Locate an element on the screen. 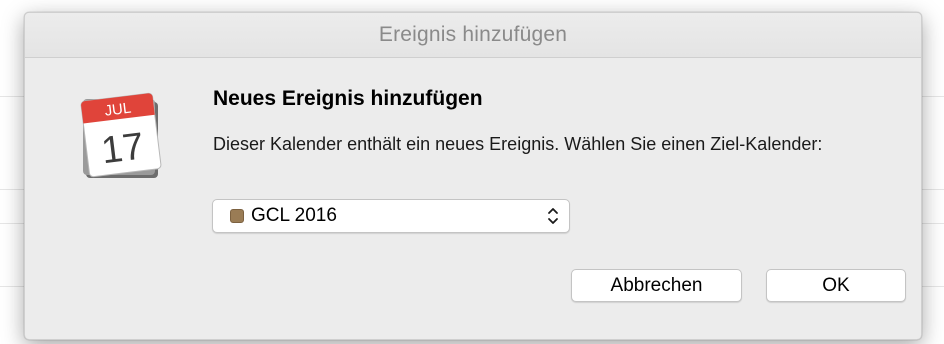 The height and width of the screenshot is (344, 944). ok-button: OK is located at coordinates (836, 285).